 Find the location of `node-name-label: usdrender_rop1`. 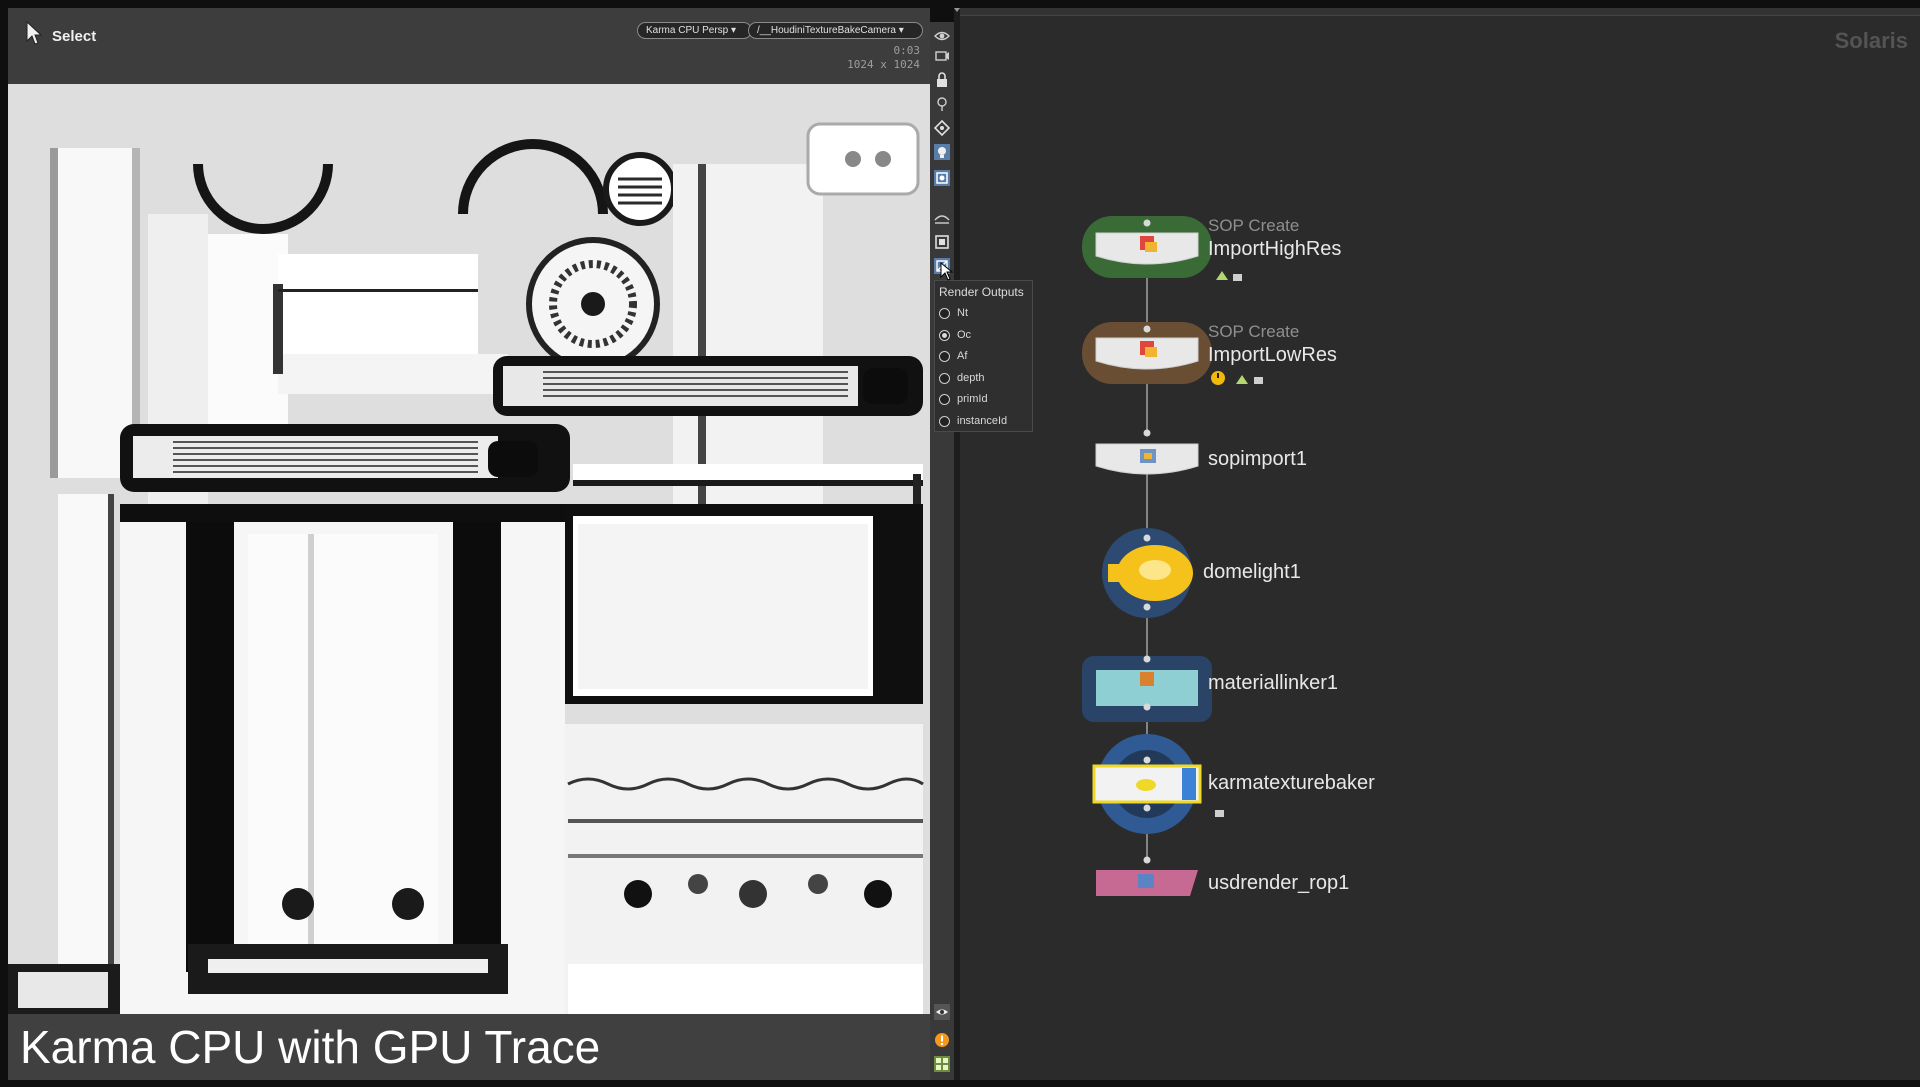

node-name-label: usdrender_rop1 is located at coordinates (1279, 883).